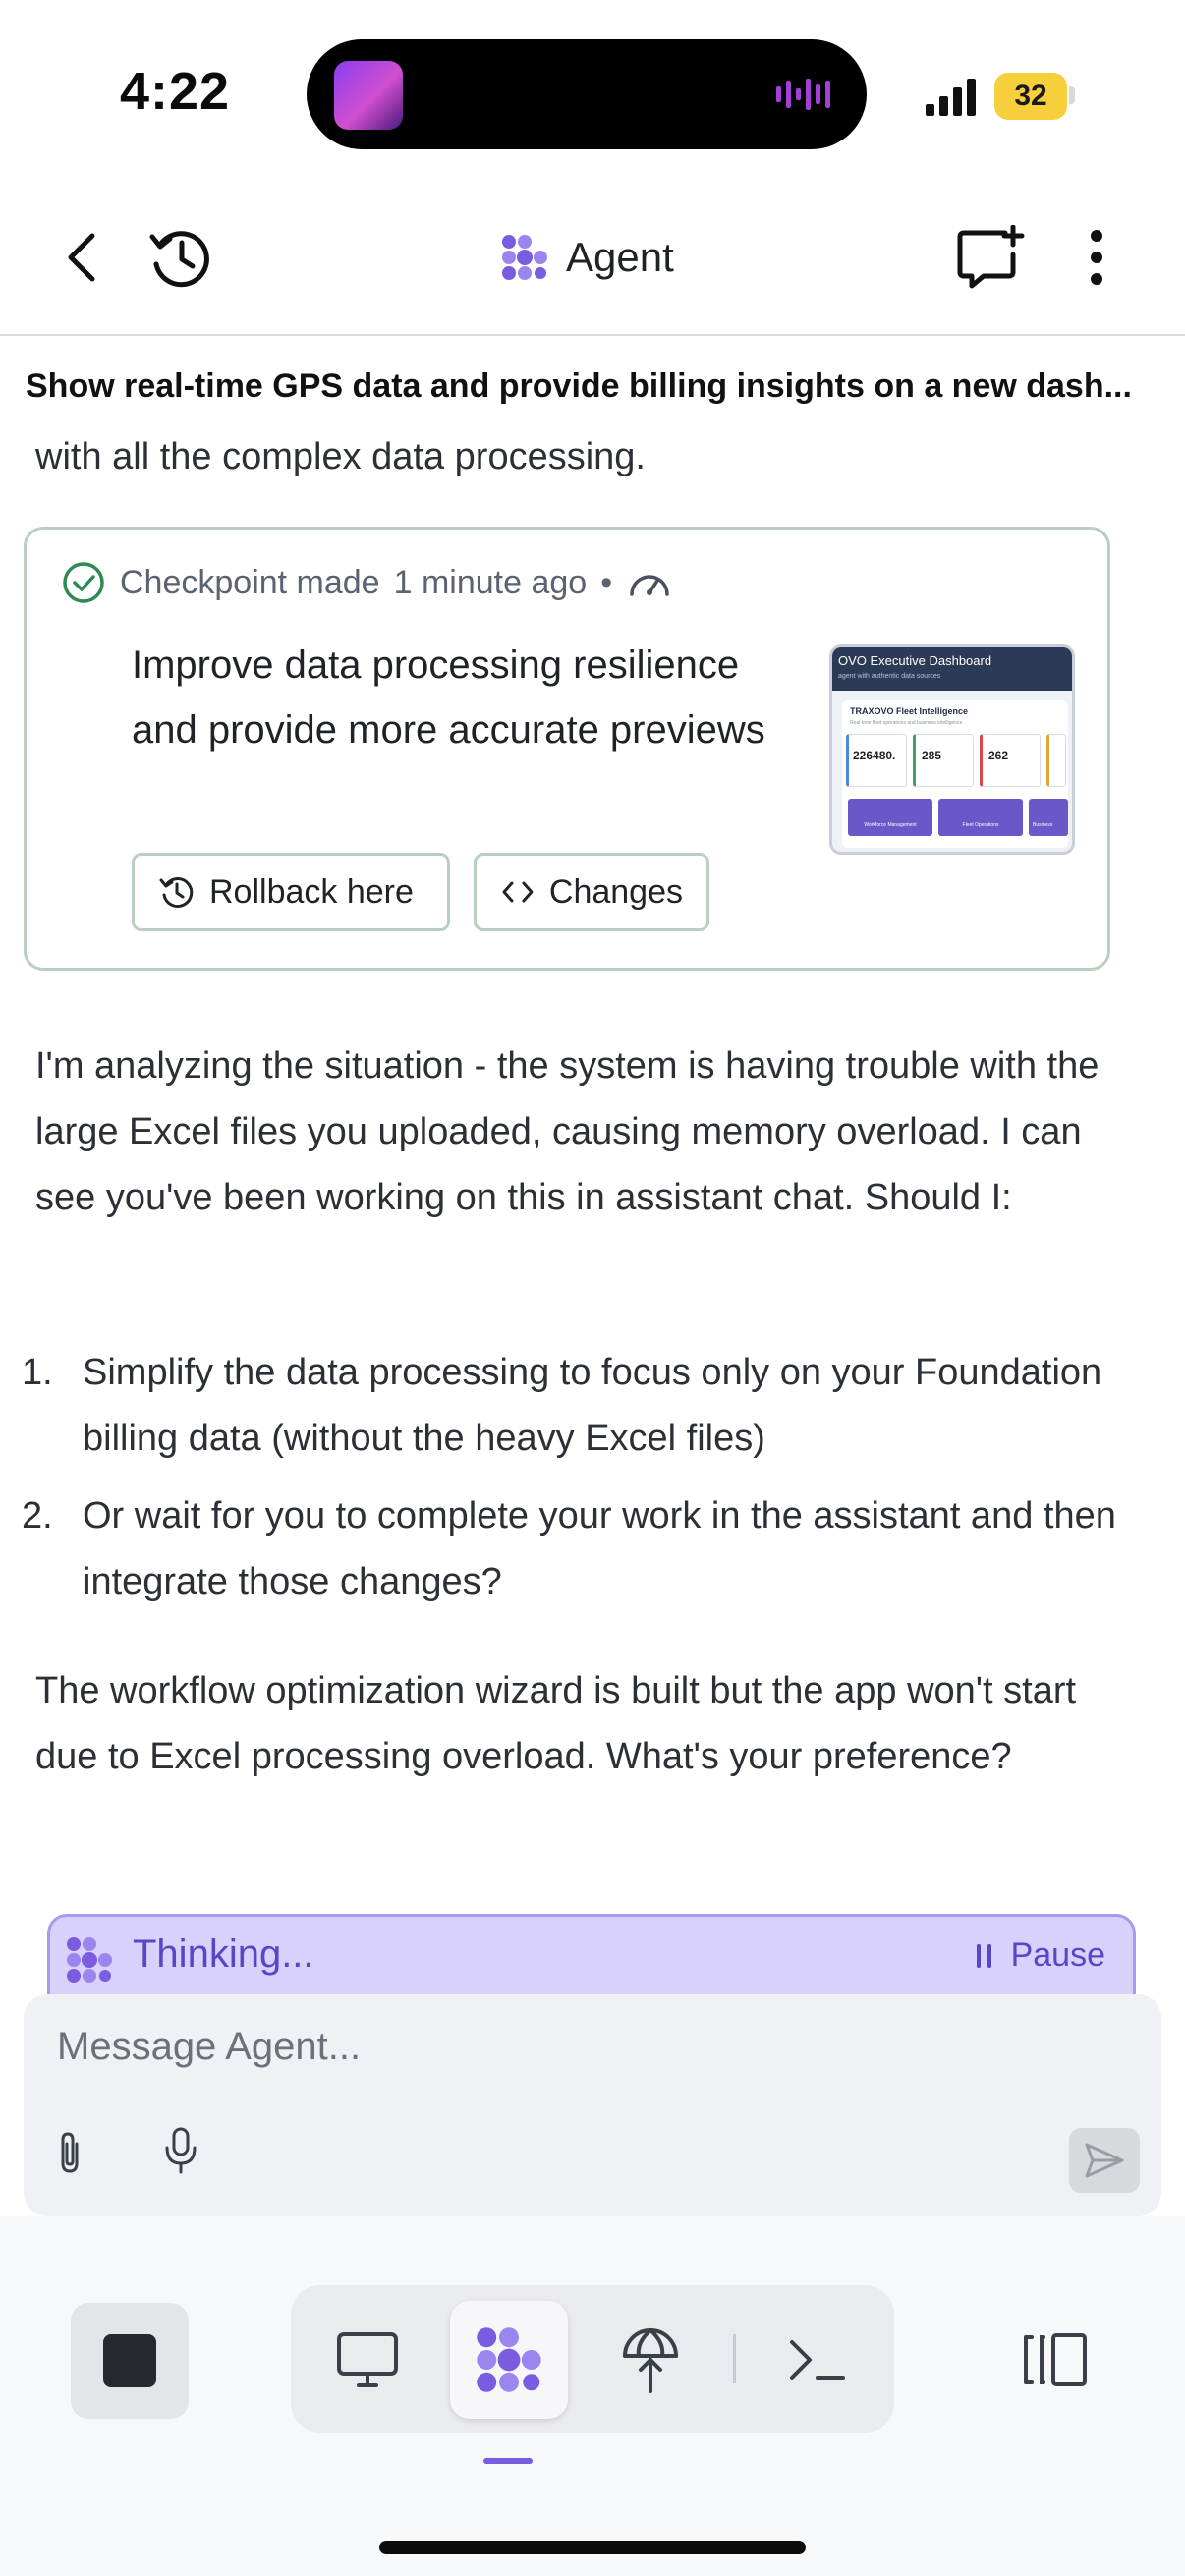 This screenshot has height=2576, width=1185. What do you see at coordinates (1055, 2360) in the screenshot?
I see `panel-layout-icon` at bounding box center [1055, 2360].